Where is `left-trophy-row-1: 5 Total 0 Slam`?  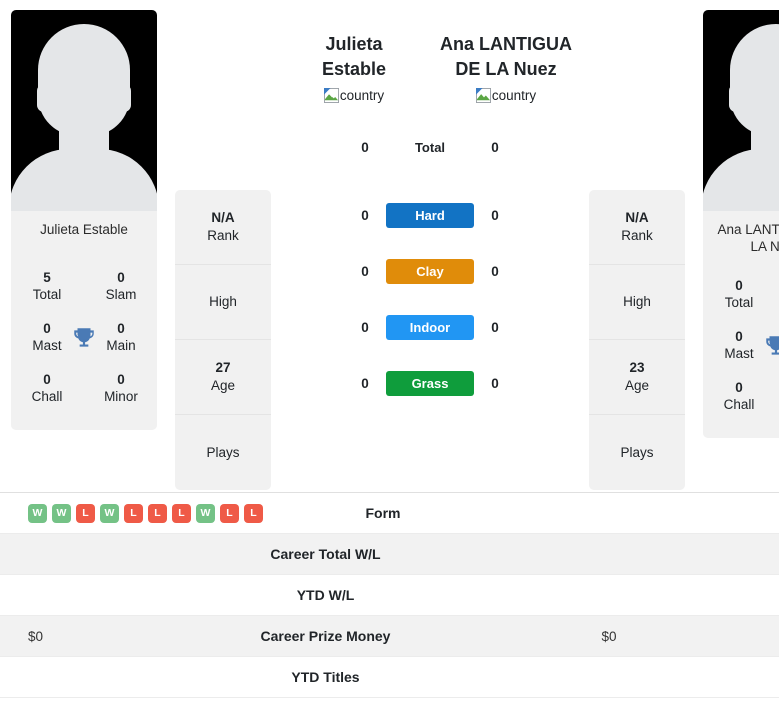
left-trophy-row-1: 5 Total 0 Slam is located at coordinates (84, 288).